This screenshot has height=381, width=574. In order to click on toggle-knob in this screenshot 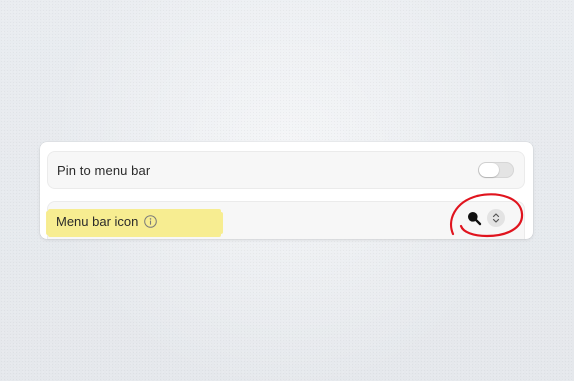, I will do `click(489, 170)`.